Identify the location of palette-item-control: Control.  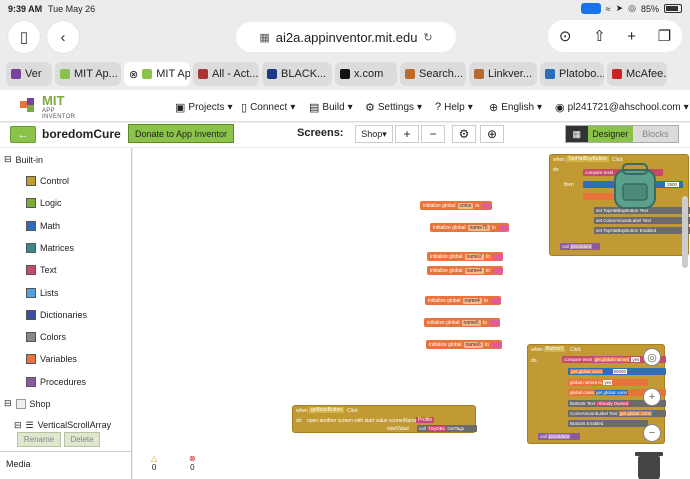
(47, 181).